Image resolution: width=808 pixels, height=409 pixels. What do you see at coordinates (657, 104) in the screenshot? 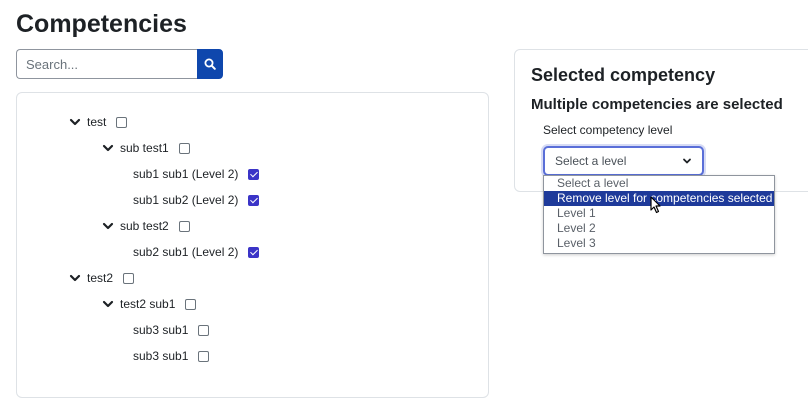
I see `selection-status: Multiple competencies are selected` at bounding box center [657, 104].